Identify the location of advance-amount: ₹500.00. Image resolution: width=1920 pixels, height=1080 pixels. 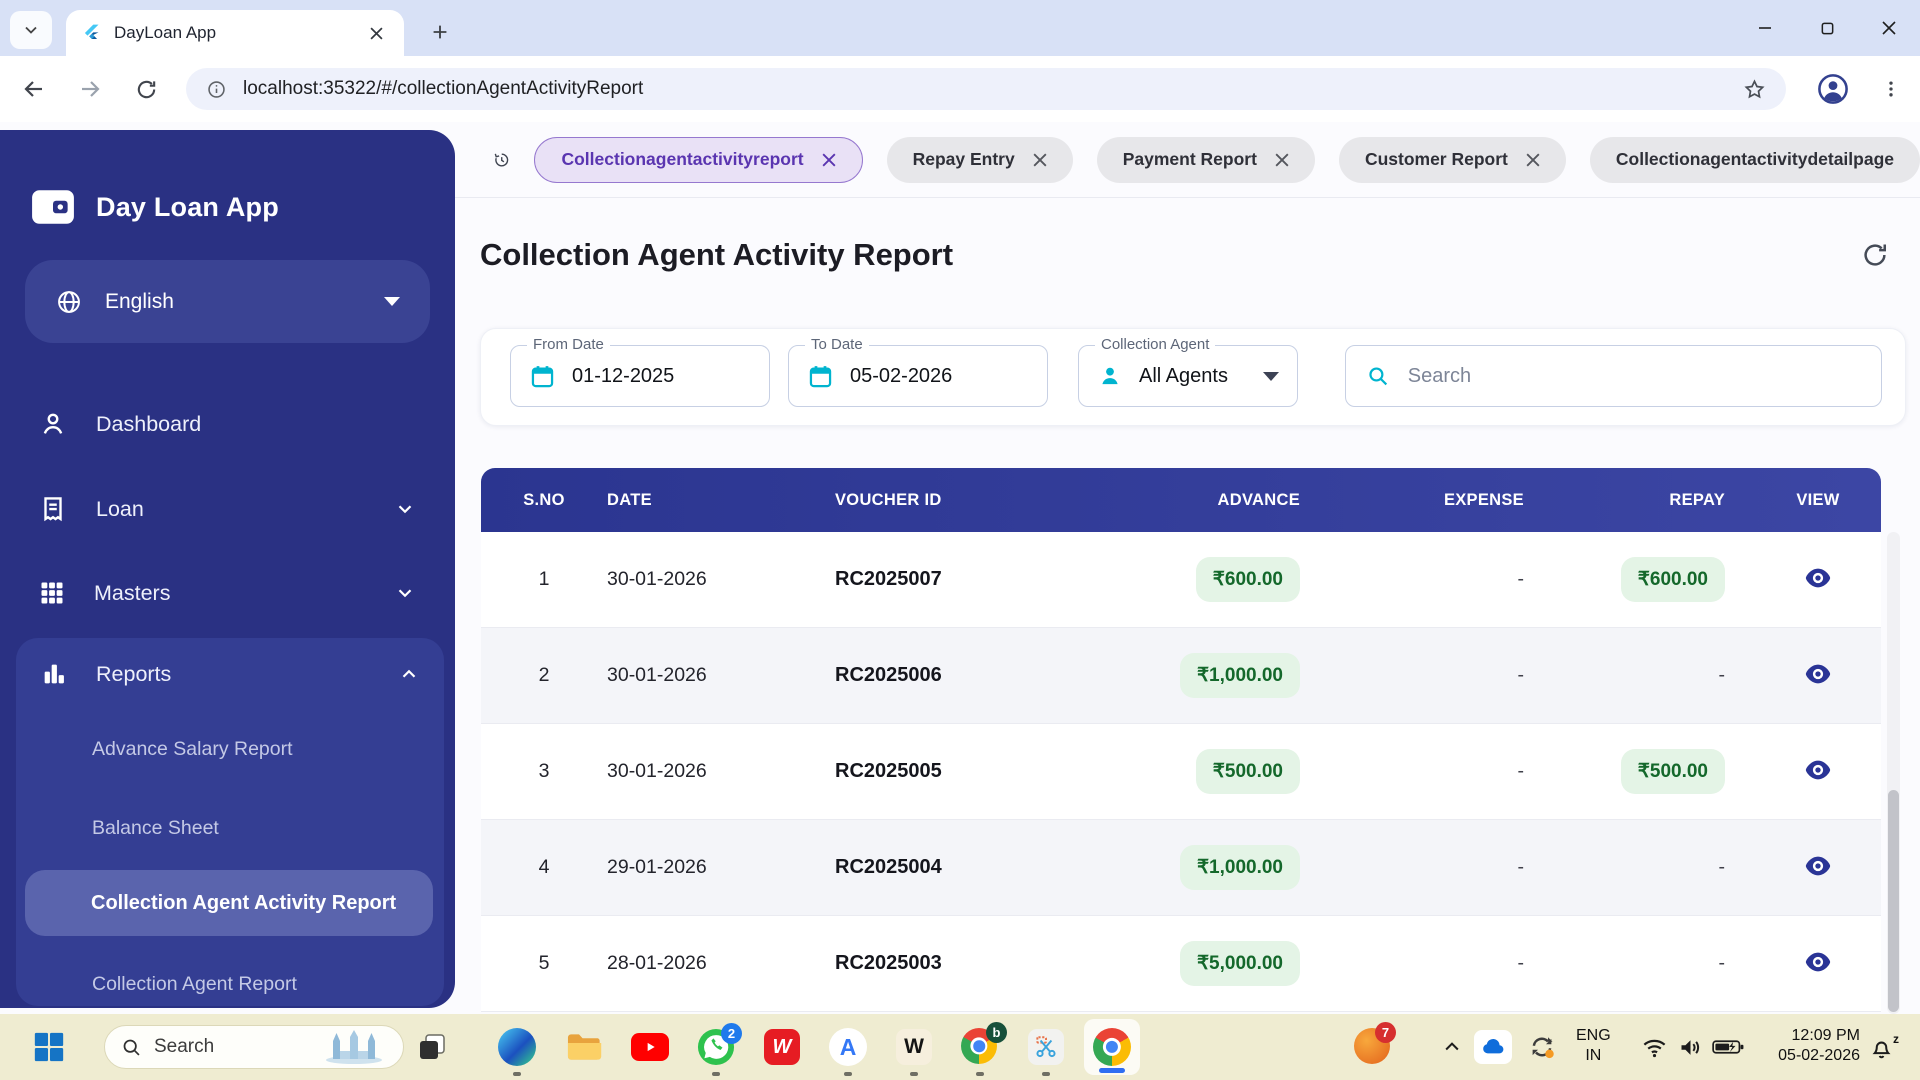
(1247, 771).